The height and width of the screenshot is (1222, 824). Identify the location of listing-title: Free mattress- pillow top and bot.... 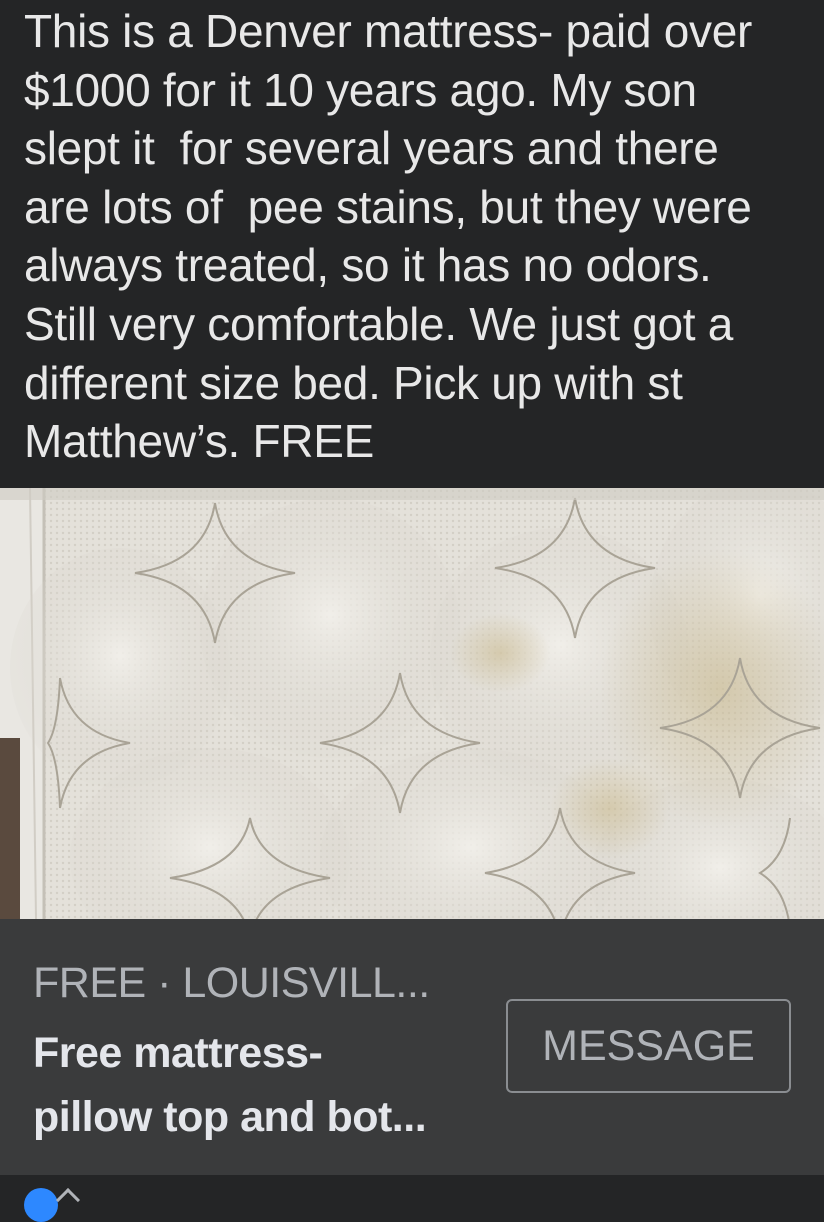
(258, 1085).